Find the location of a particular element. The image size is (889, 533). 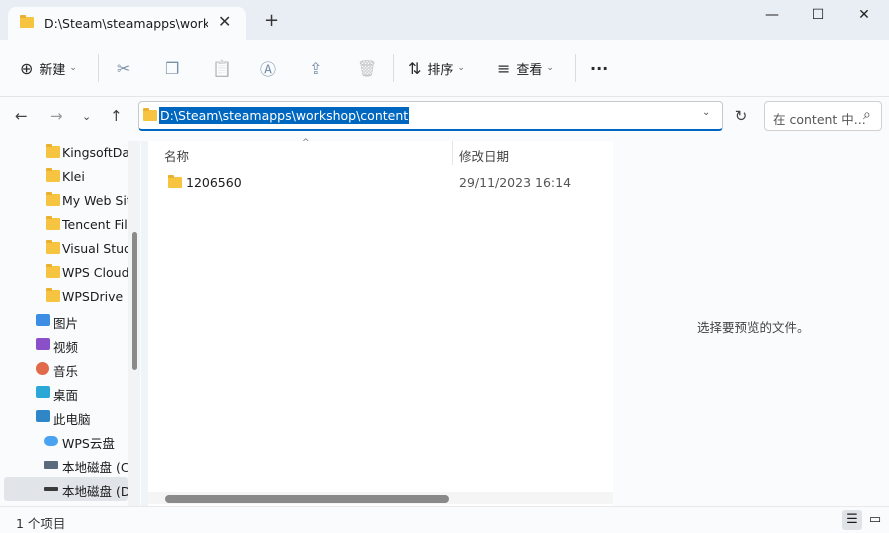

forward-button: → is located at coordinates (56, 116).